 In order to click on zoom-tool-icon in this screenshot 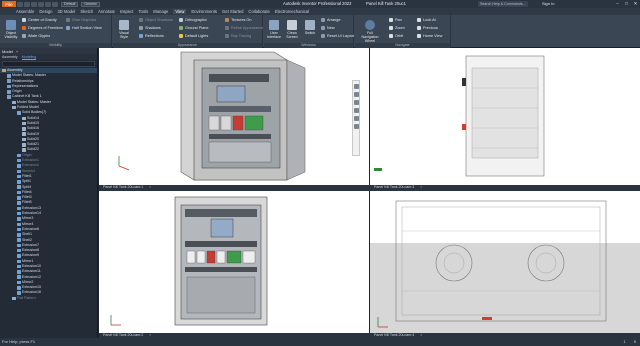, I will do `click(356, 110)`.